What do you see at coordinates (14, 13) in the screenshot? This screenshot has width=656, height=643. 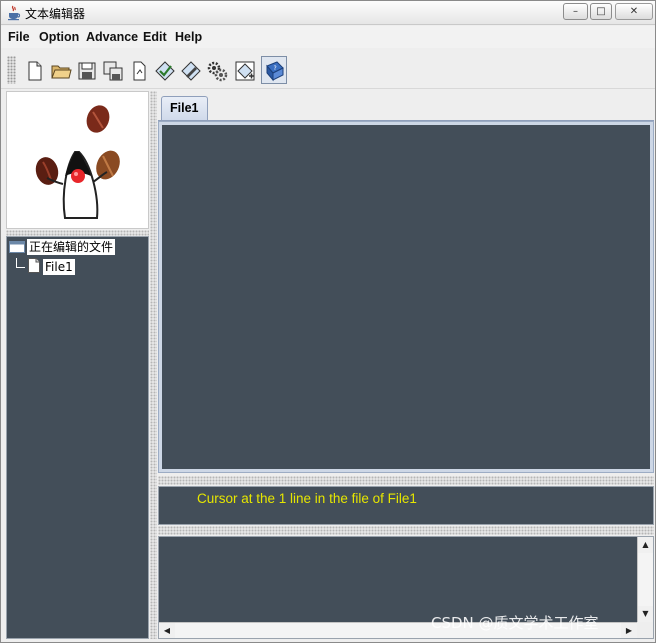 I see `java-cup-icon` at bounding box center [14, 13].